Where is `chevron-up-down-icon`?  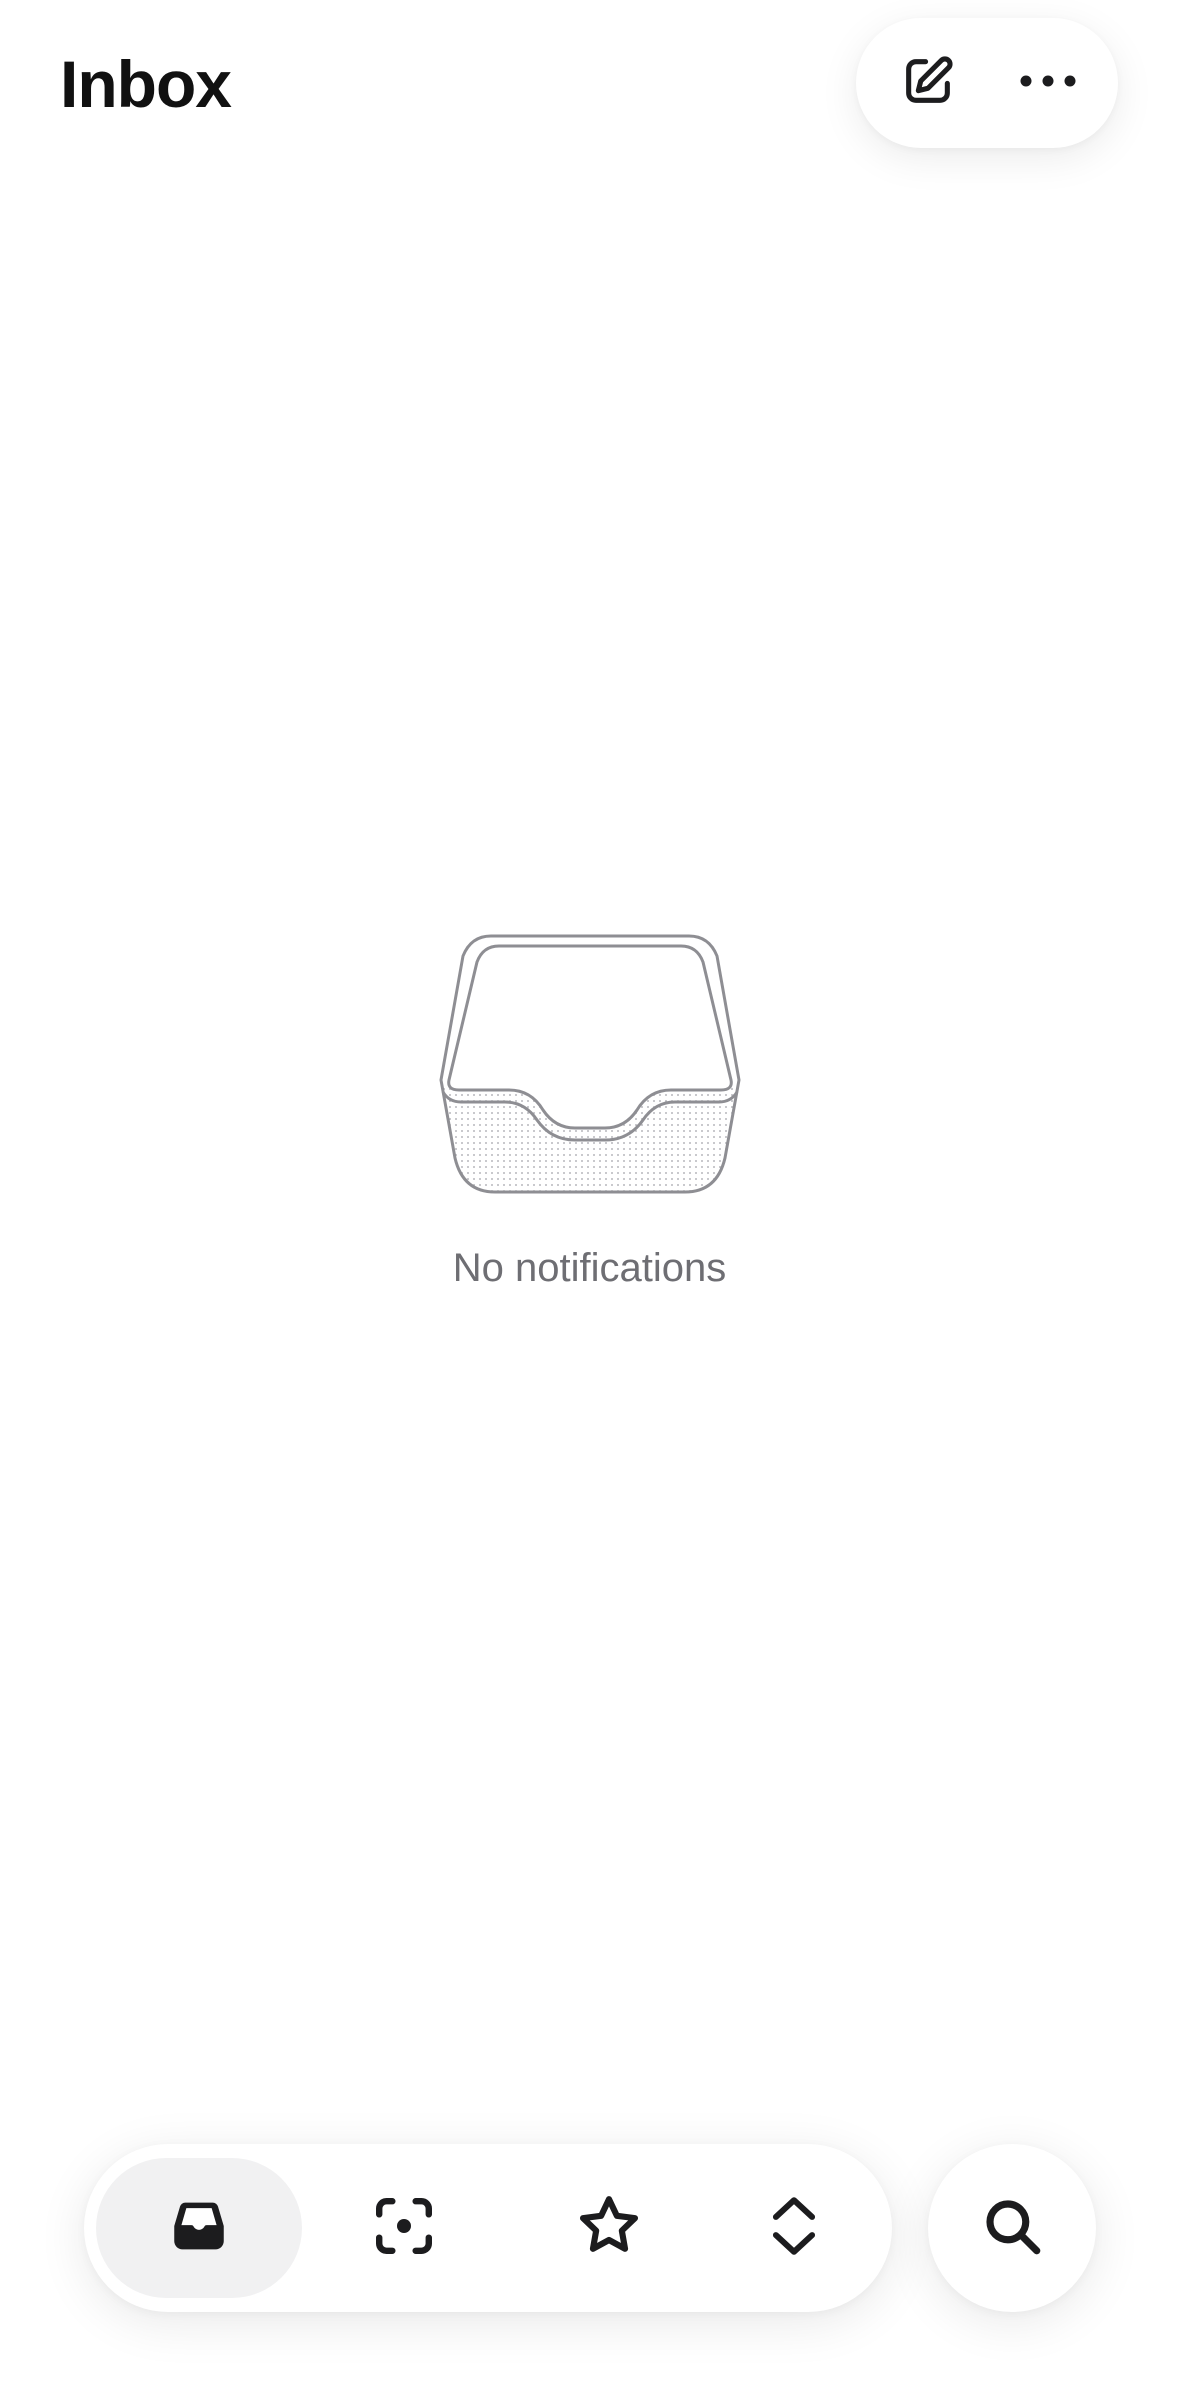 chevron-up-down-icon is located at coordinates (794, 2228).